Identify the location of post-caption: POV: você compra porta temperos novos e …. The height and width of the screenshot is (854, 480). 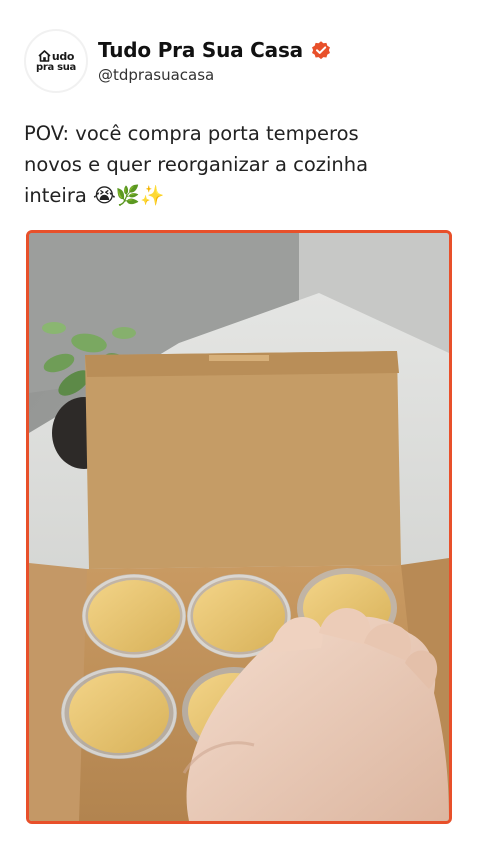
(239, 164).